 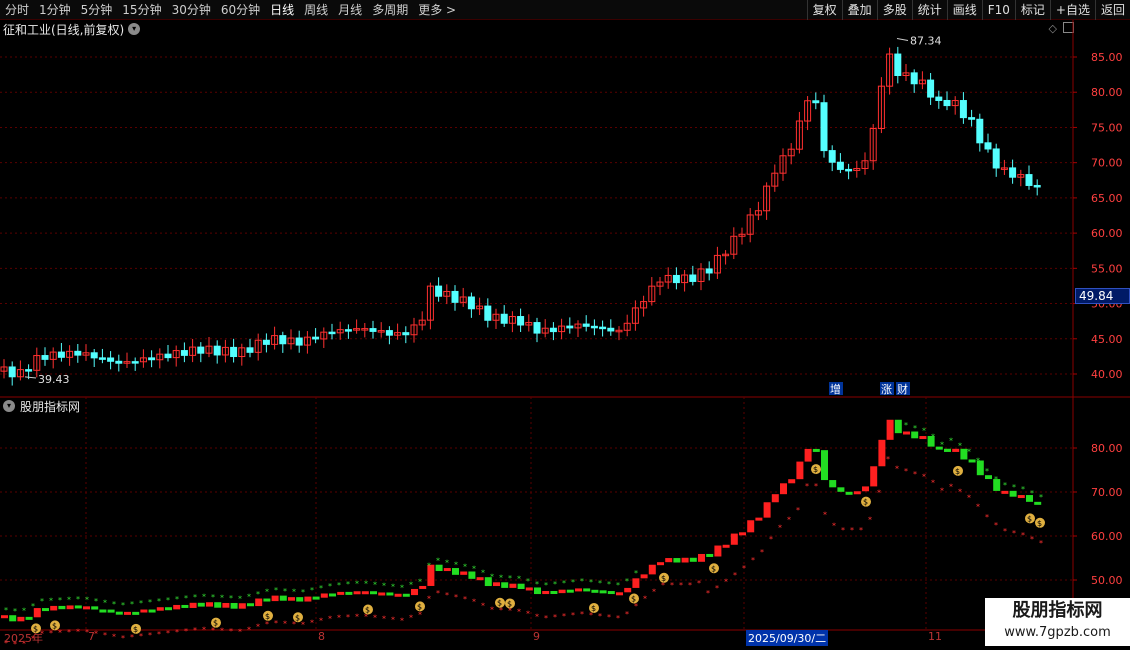 I want to click on date-label-selected: 2025/09/30/二, so click(x=787, y=638).